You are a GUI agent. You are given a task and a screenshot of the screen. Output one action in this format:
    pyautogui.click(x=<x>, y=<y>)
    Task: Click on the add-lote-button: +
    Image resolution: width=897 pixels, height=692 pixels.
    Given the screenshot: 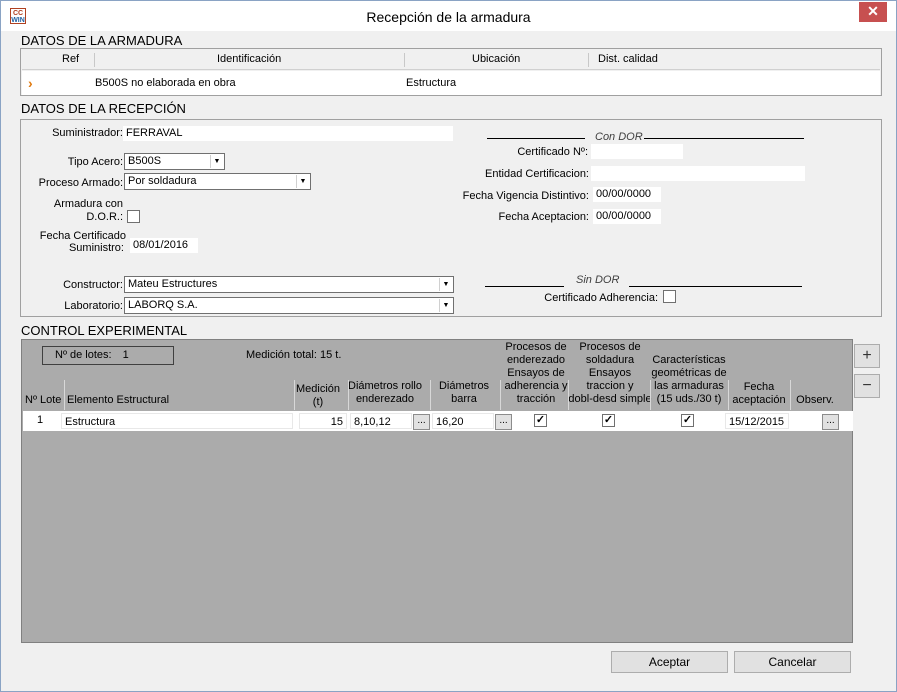 What is the action you would take?
    pyautogui.click(x=867, y=356)
    